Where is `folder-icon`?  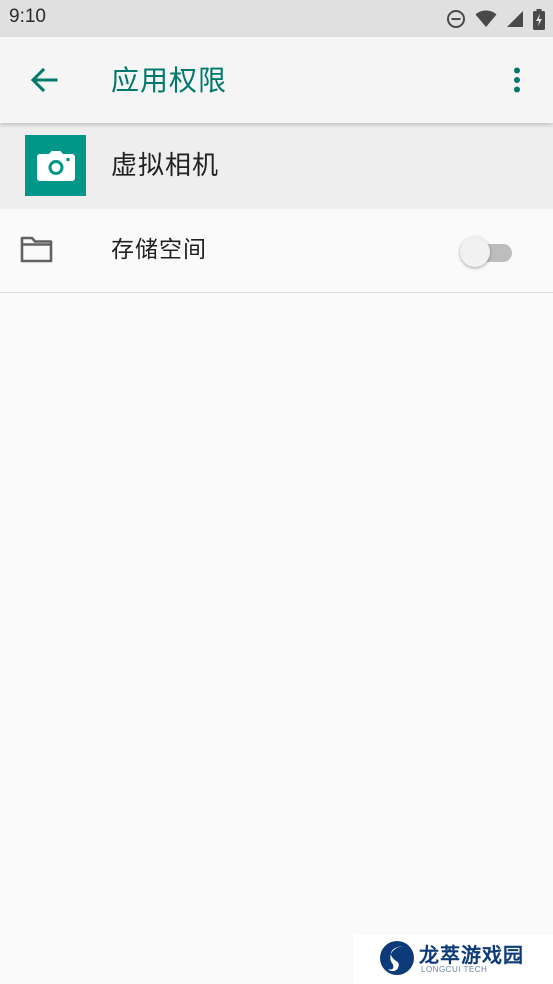 folder-icon is located at coordinates (36, 249).